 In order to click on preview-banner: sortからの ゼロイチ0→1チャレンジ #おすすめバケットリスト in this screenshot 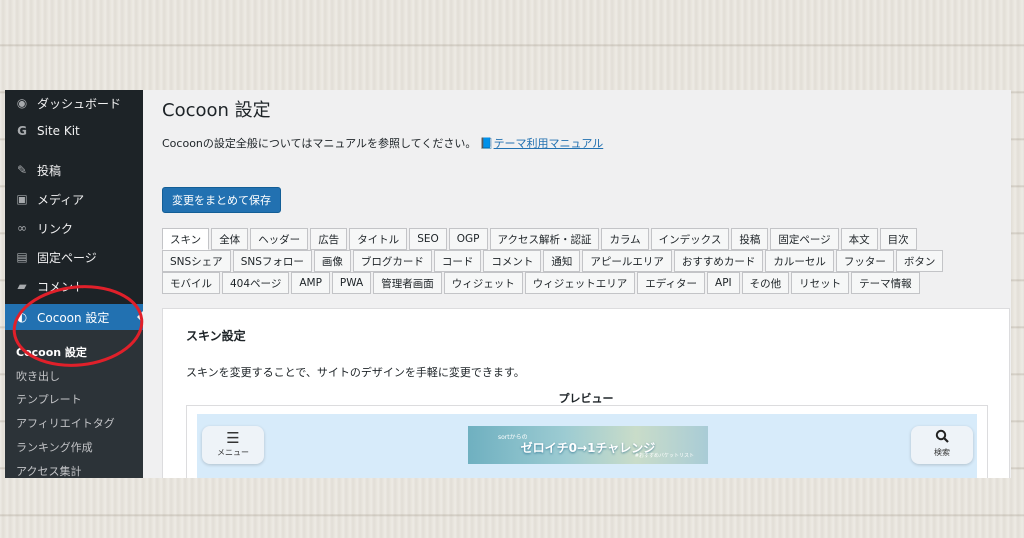, I will do `click(588, 445)`.